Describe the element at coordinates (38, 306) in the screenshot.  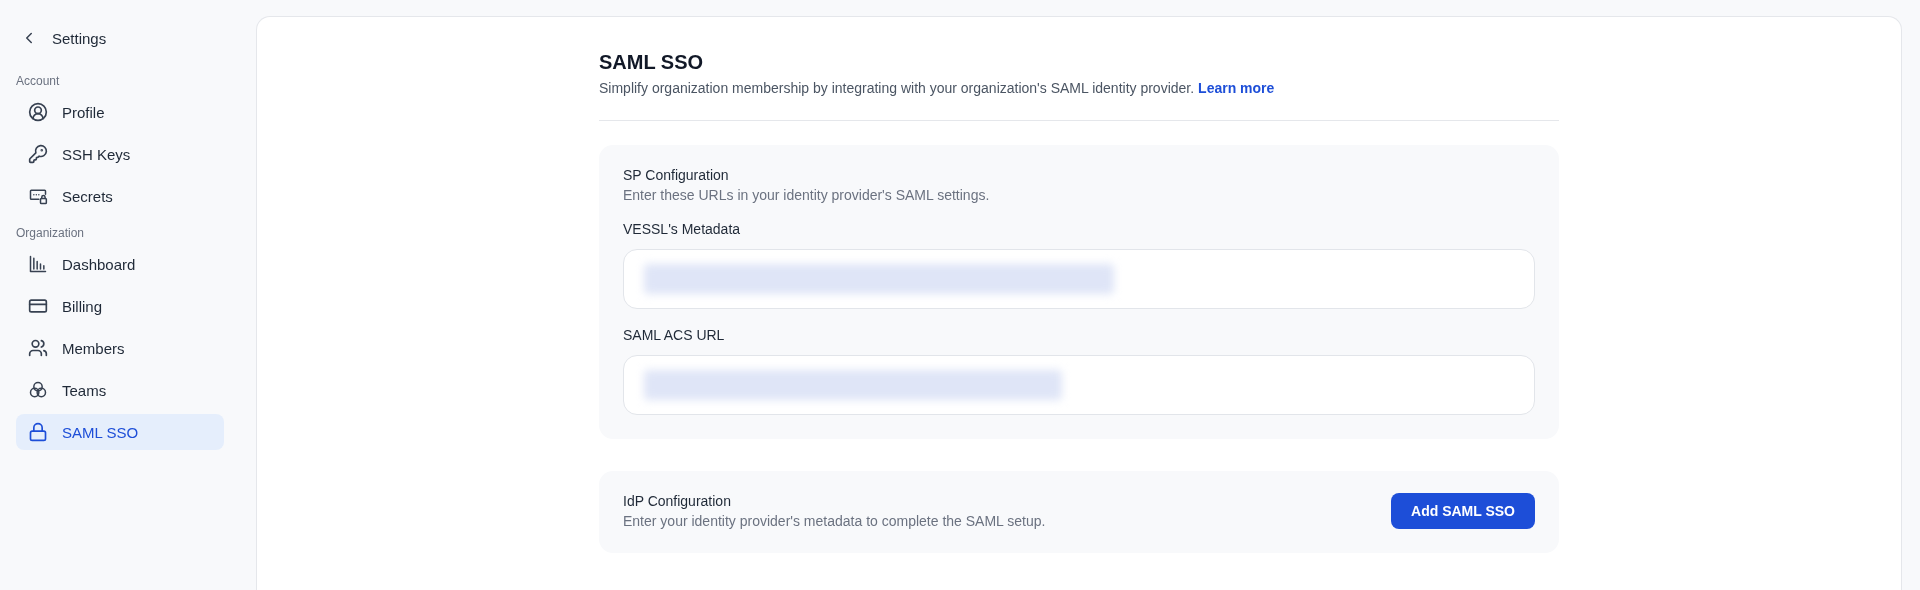
I see `card-icon` at that location.